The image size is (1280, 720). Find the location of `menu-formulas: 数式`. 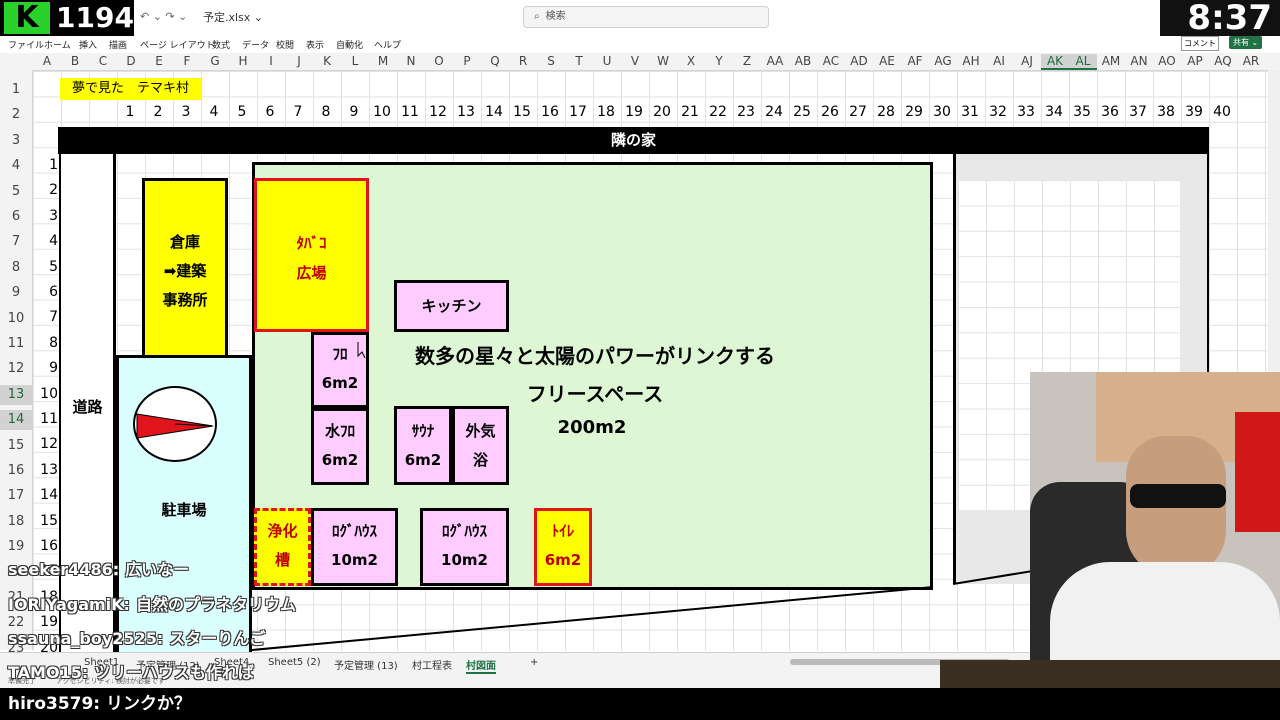

menu-formulas: 数式 is located at coordinates (221, 44).